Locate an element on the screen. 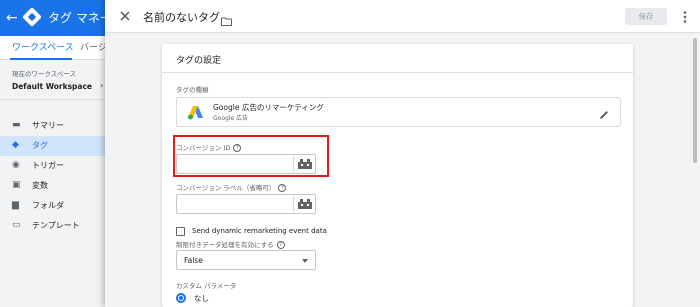  tag-type-selector: Google 広告のリマーケティング Google 広告 is located at coordinates (398, 112).